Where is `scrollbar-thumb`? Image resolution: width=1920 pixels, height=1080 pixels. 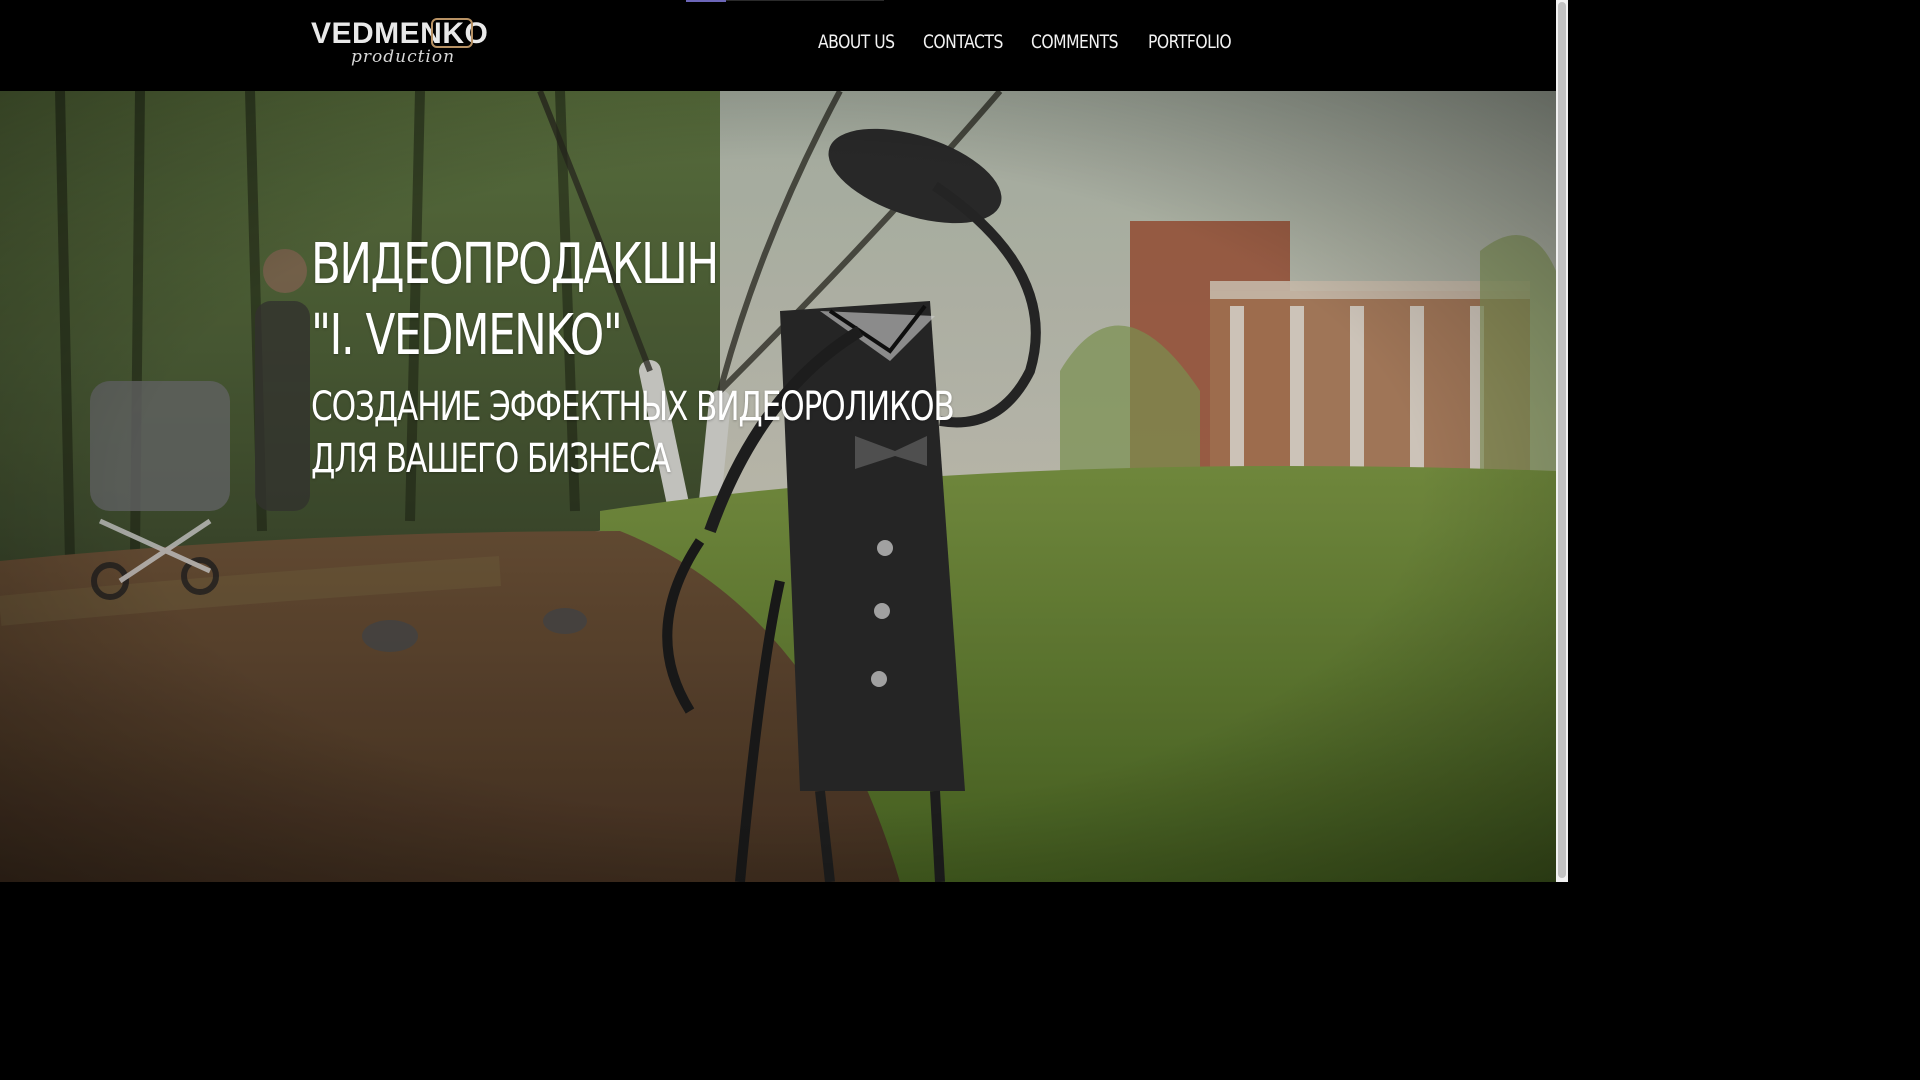 scrollbar-thumb is located at coordinates (1562, 440).